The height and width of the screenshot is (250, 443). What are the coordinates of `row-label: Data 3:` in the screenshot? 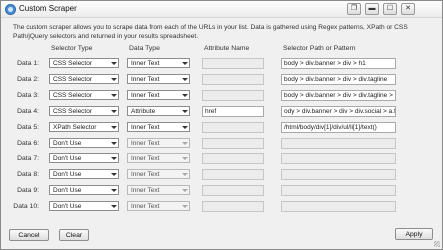 It's located at (28, 95).